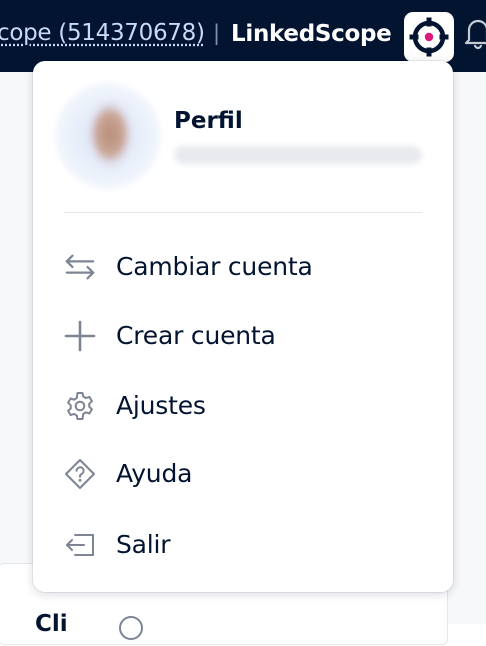 Image resolution: width=486 pixels, height=646 pixels. Describe the element at coordinates (80, 545) in the screenshot. I see `logout-icon` at that location.